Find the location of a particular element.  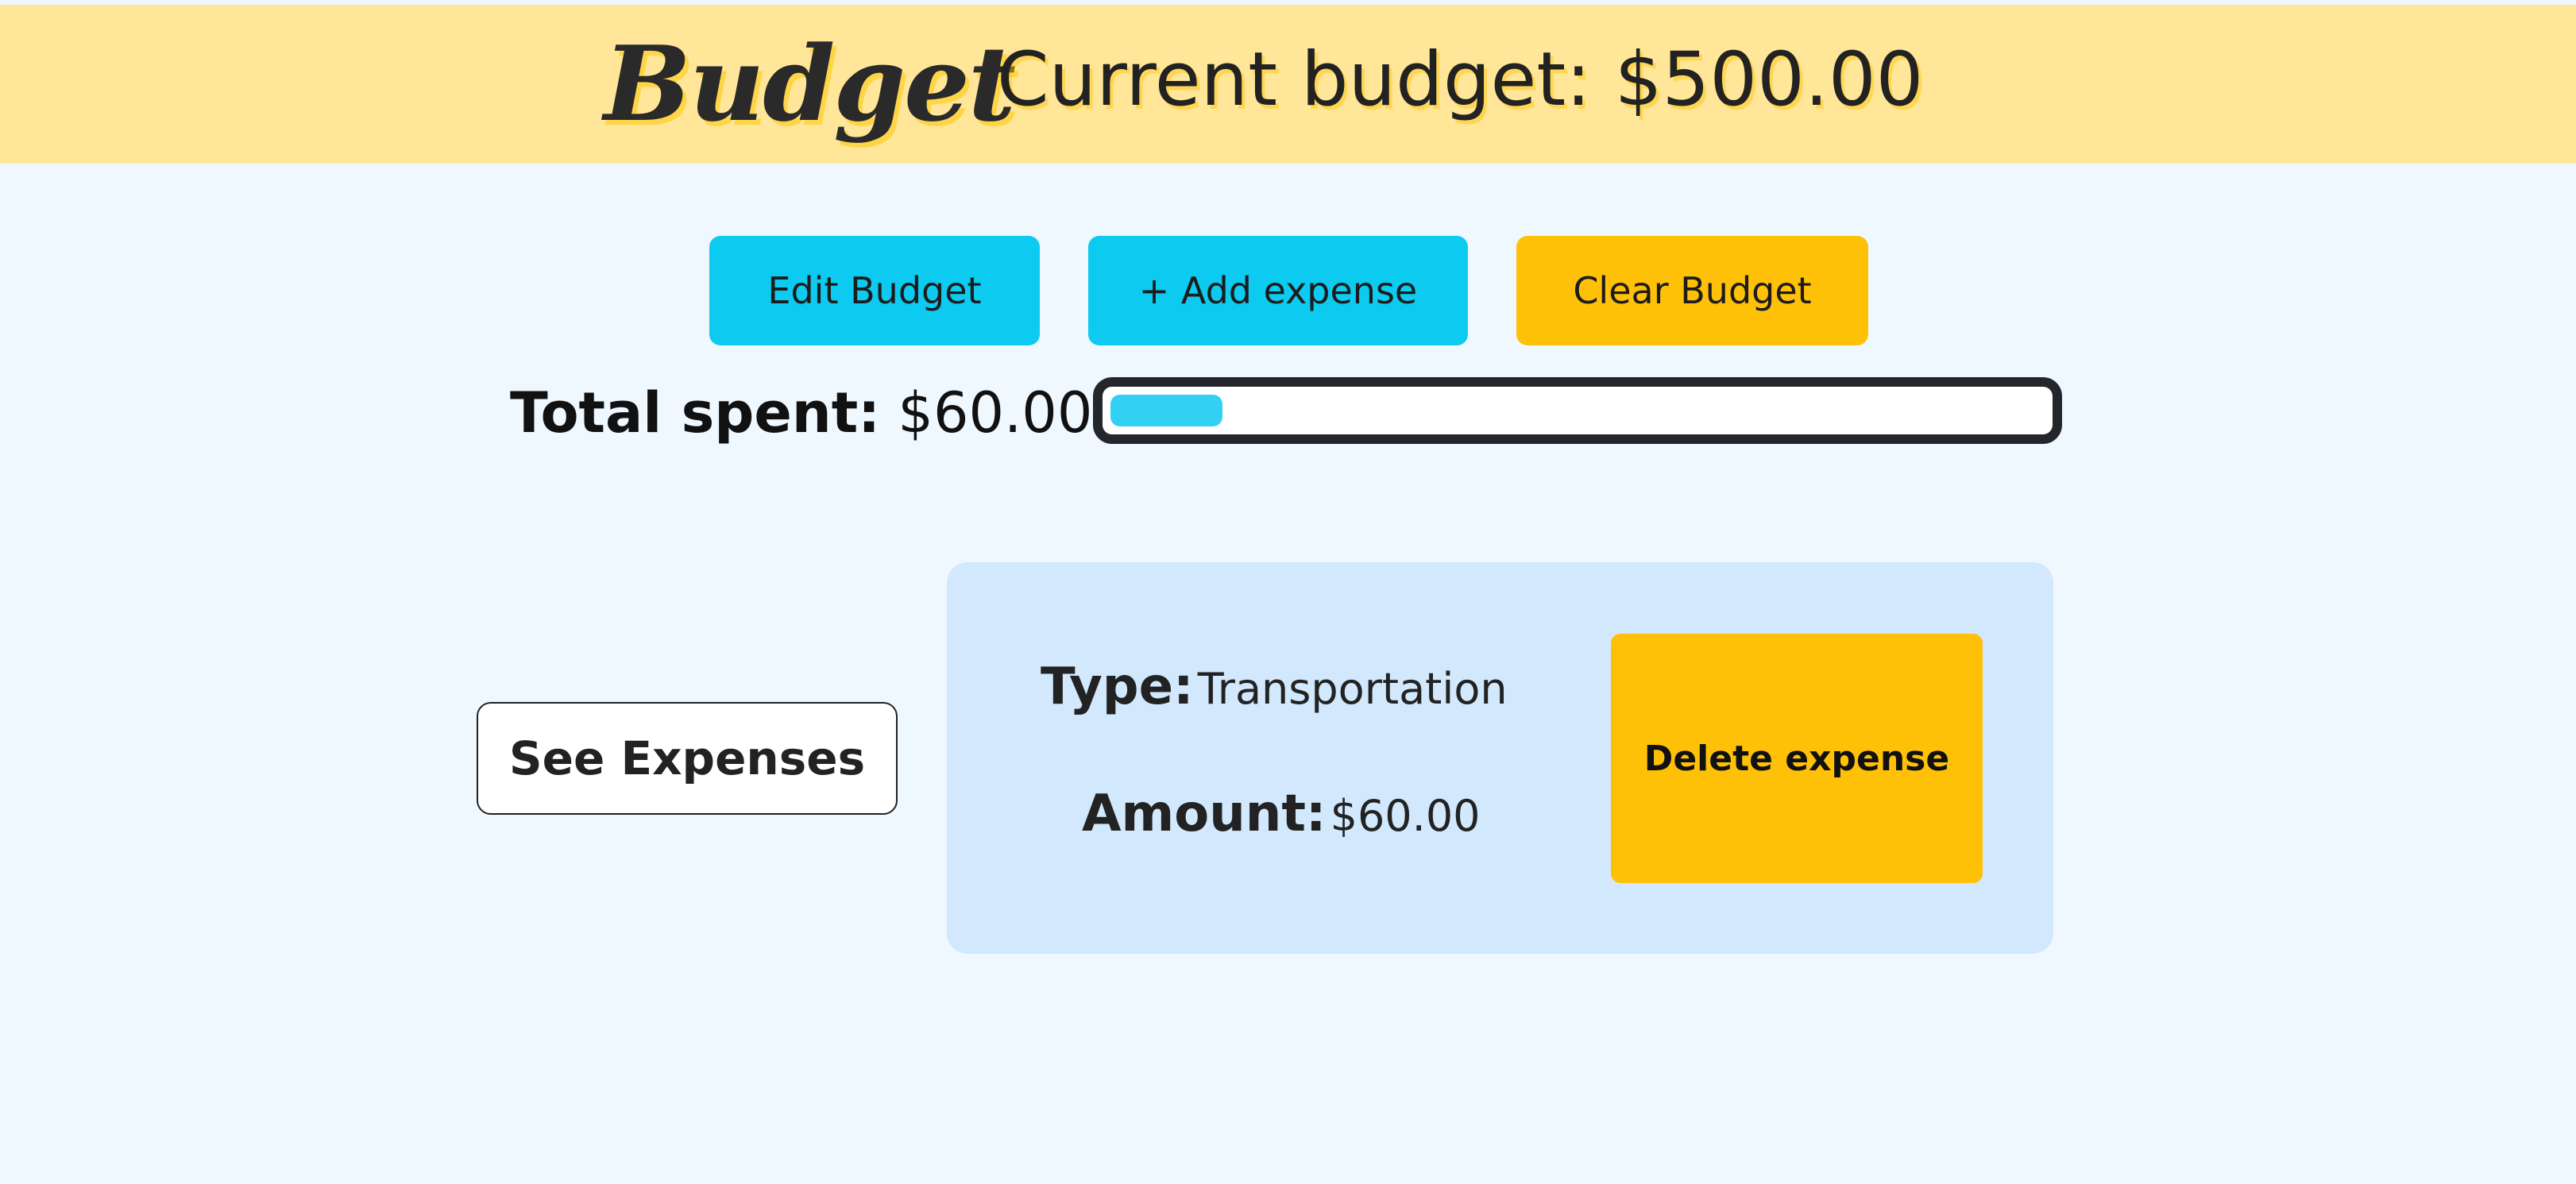

edit-budget-button: Edit Budget is located at coordinates (875, 290).